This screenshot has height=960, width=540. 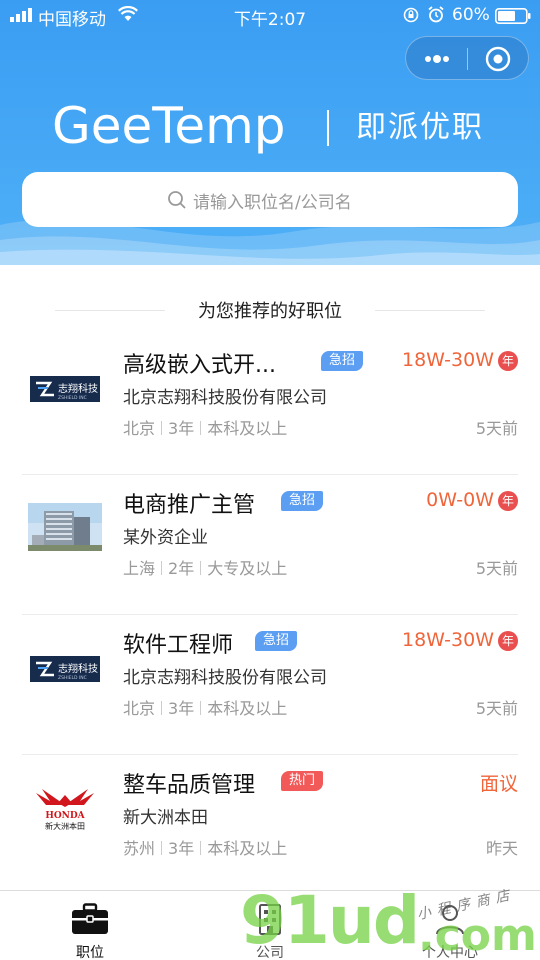 I want to click on job-city: 上海, so click(x=139, y=568).